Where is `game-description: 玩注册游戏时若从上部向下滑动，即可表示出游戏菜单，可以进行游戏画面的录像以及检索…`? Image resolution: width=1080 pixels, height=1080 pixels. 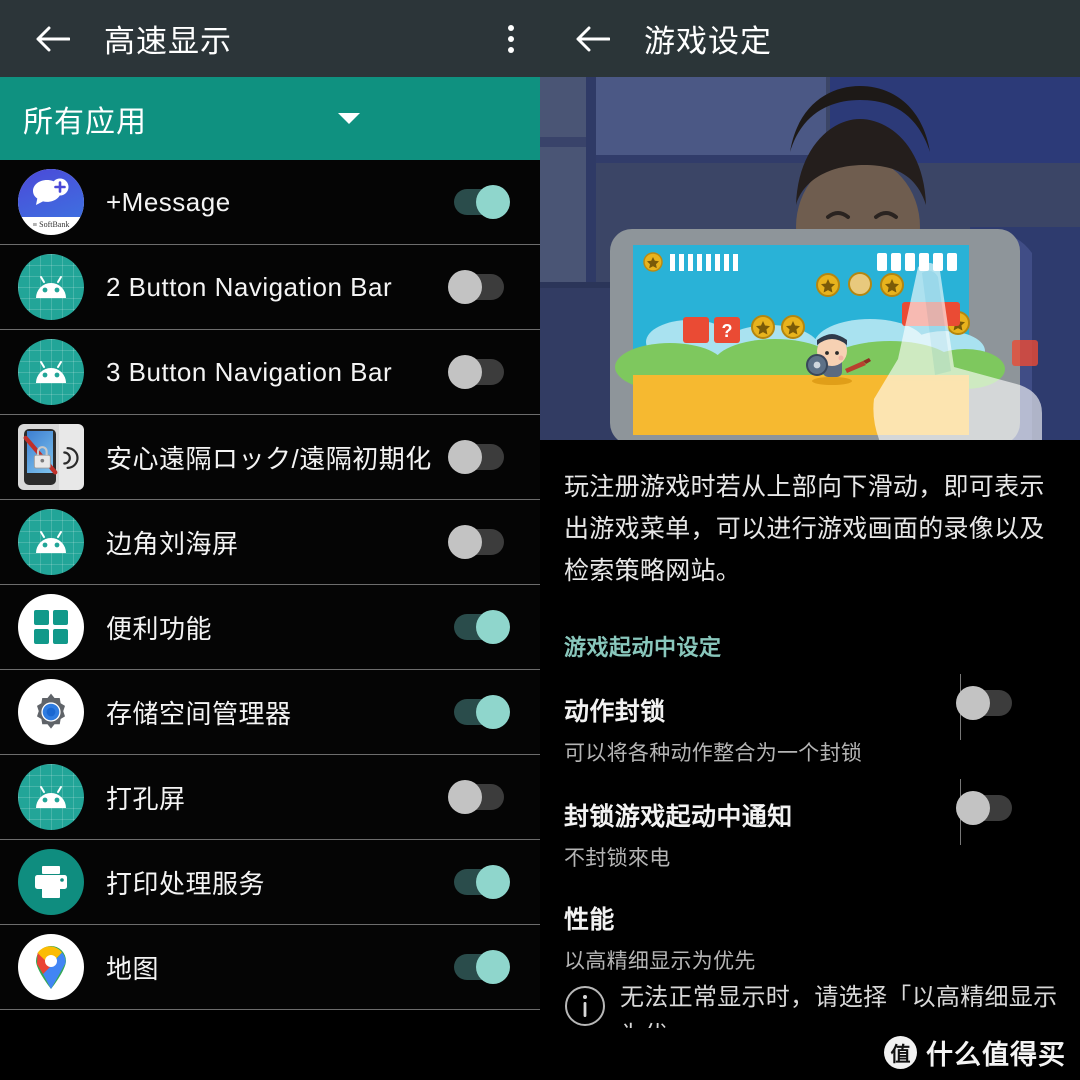 game-description: 玩注册游戏时若从上部向下滑动，即可表示出游戏菜单，可以进行游戏画面的录像以及检索… is located at coordinates (804, 529).